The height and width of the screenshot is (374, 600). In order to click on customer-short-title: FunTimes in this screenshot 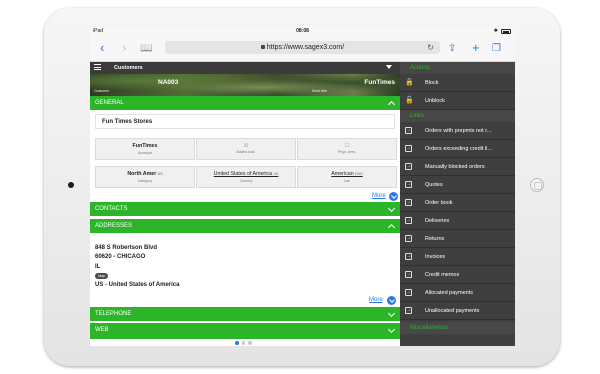, I will do `click(379, 82)`.